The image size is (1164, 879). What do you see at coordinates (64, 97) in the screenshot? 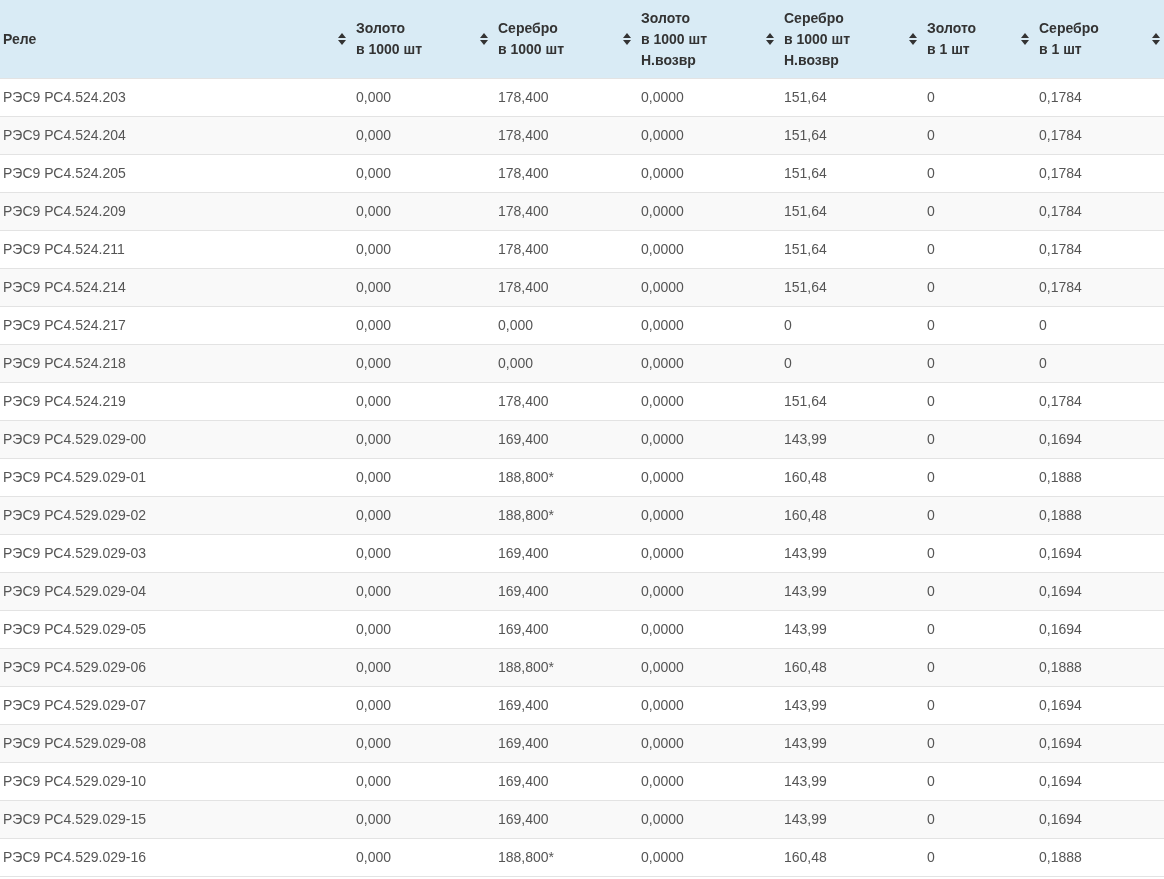
I see `table-cell-text: РЭС9 РС4.524.203` at bounding box center [64, 97].